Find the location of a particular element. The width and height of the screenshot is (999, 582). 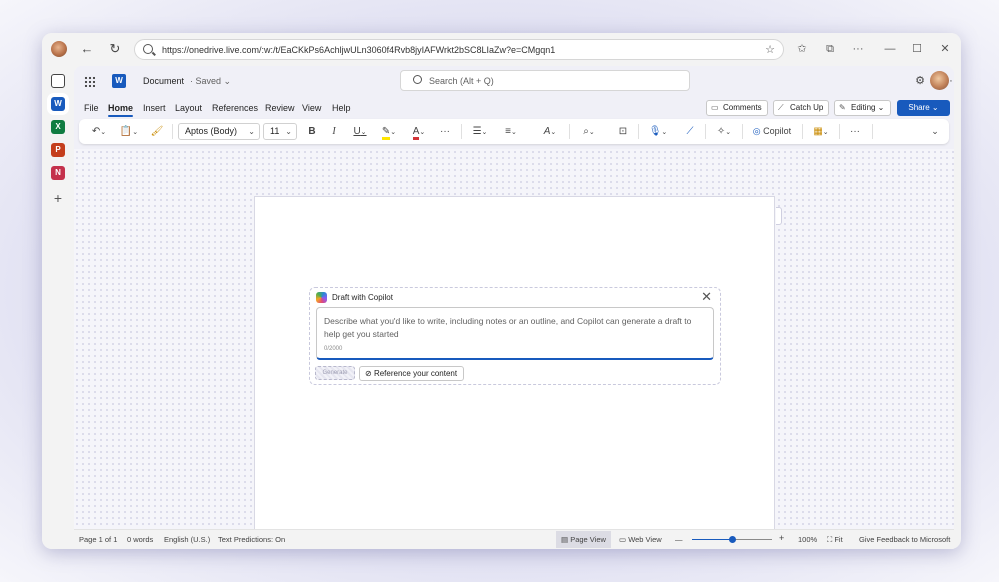

font-name-value: Aptos (Body) is located at coordinates (211, 131).